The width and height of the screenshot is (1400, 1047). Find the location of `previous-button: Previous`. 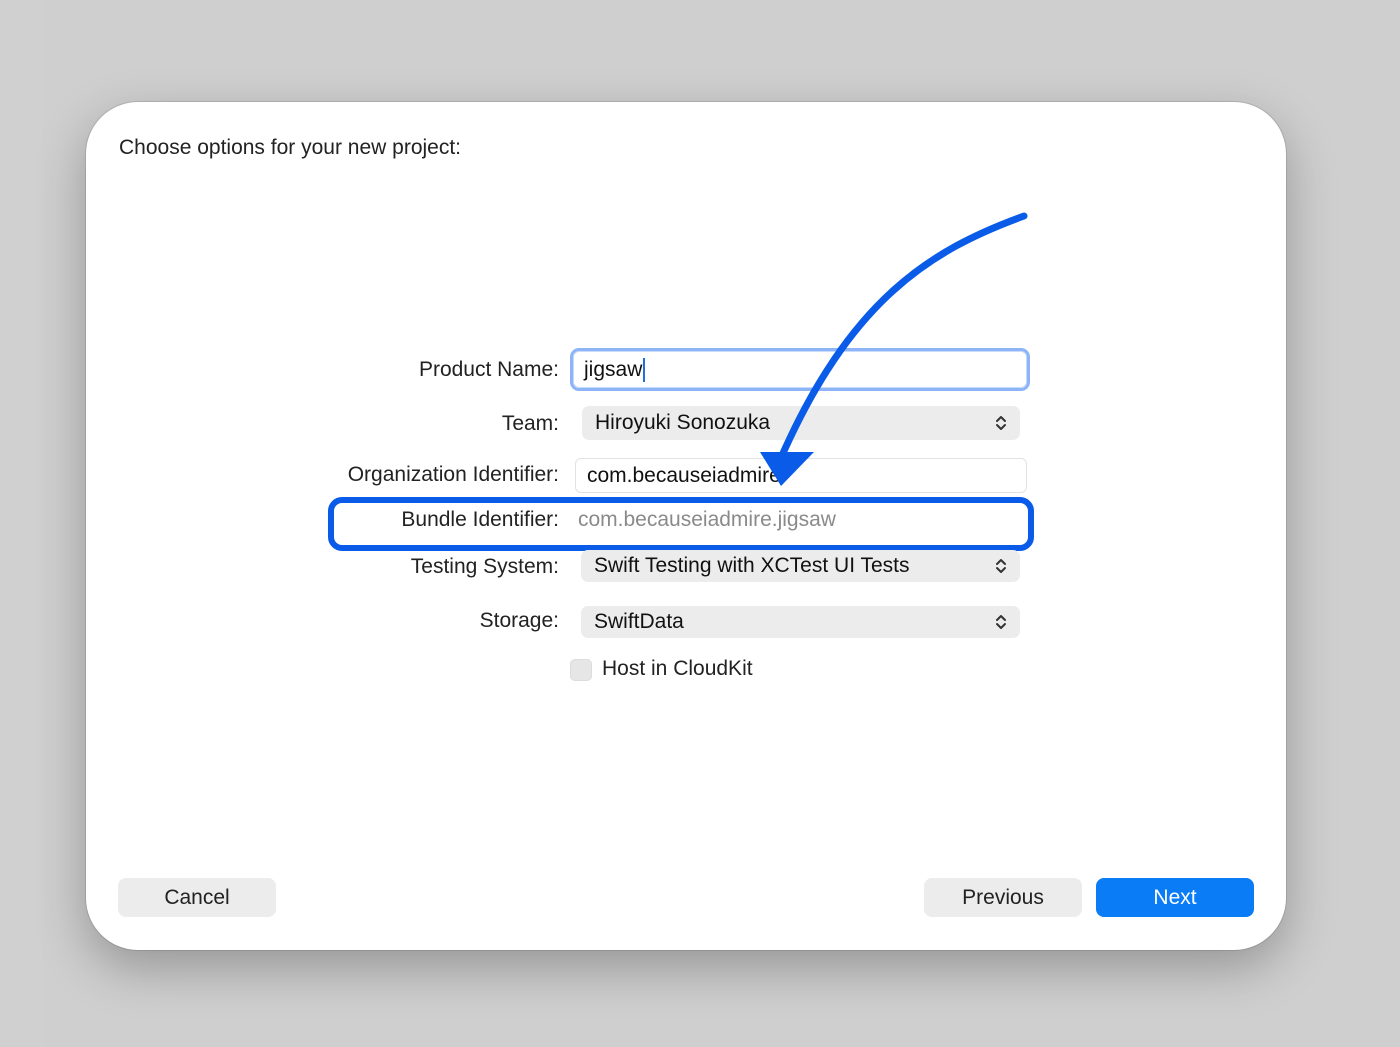

previous-button: Previous is located at coordinates (1003, 897).